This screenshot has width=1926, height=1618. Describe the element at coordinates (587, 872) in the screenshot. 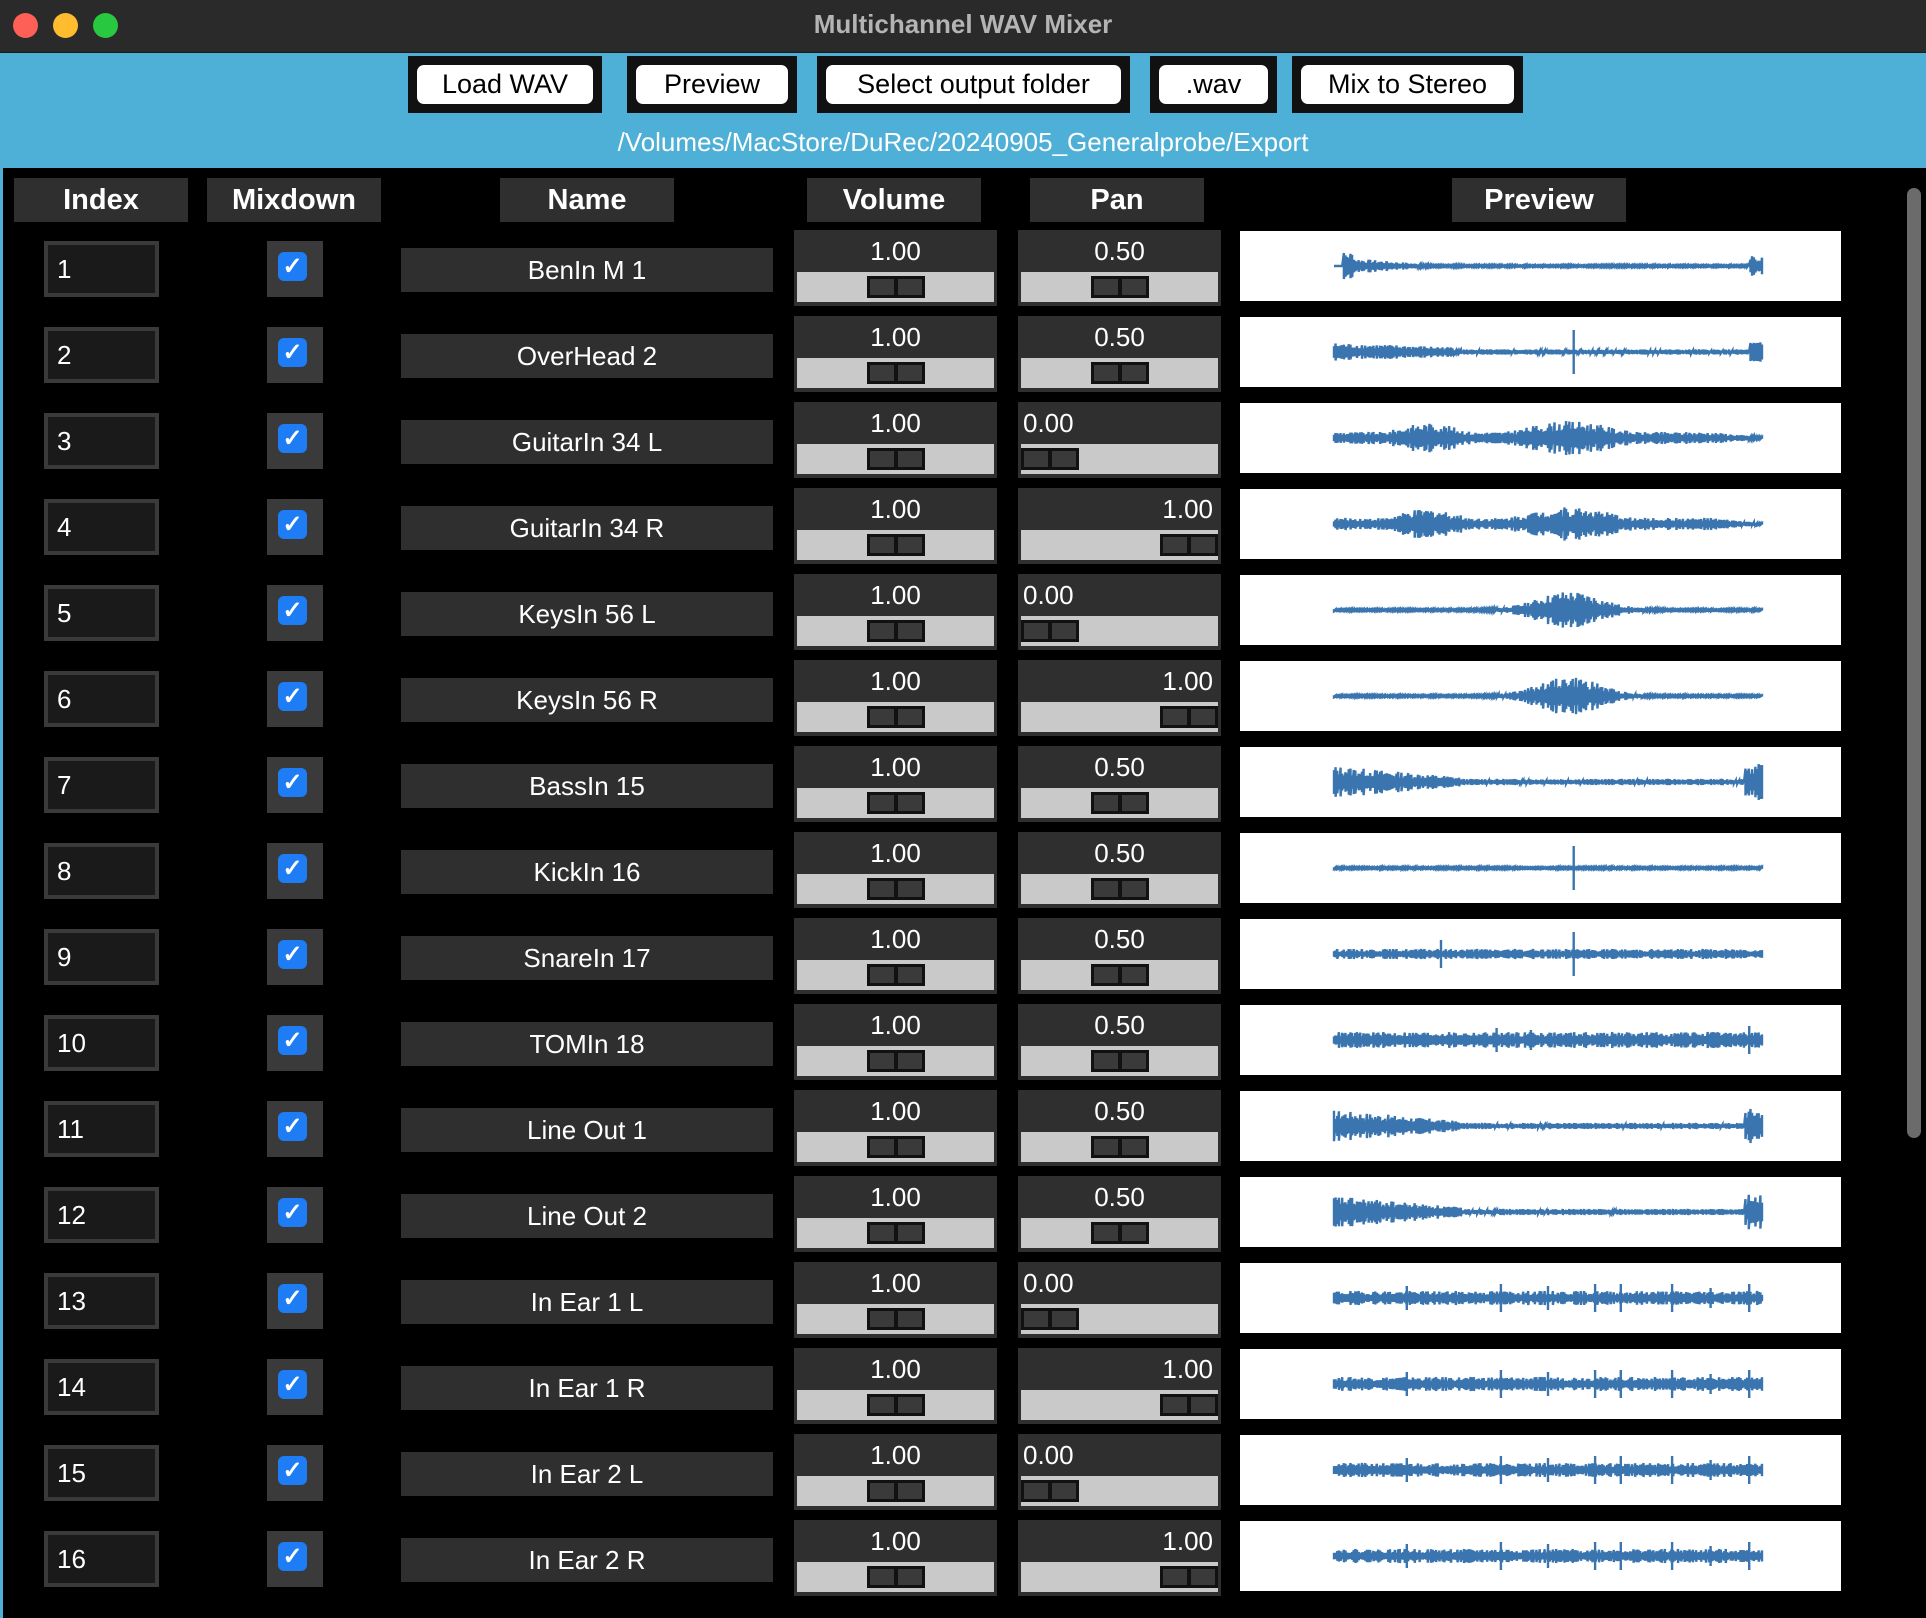

I see `channel-name-field: KickIn 16` at that location.